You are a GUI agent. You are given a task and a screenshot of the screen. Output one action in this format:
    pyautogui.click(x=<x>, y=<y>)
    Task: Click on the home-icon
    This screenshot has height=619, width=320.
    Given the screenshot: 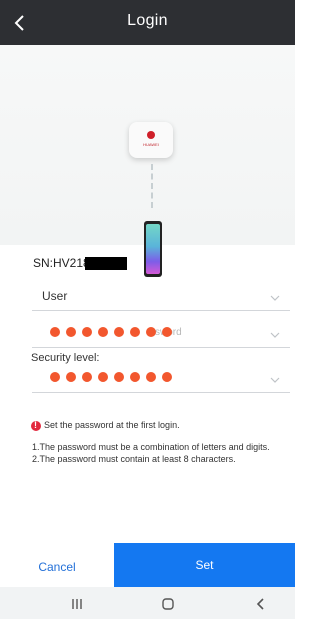 What is the action you would take?
    pyautogui.click(x=168, y=604)
    